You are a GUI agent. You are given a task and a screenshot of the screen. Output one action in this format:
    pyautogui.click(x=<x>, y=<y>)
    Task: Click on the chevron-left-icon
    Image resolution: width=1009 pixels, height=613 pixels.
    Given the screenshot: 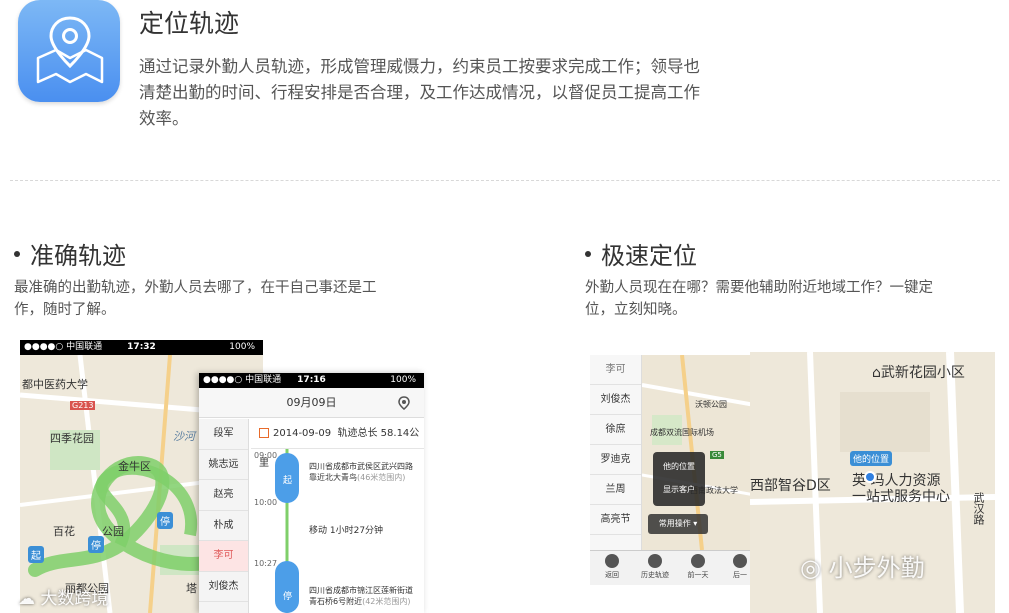 What is the action you would take?
    pyautogui.click(x=698, y=561)
    